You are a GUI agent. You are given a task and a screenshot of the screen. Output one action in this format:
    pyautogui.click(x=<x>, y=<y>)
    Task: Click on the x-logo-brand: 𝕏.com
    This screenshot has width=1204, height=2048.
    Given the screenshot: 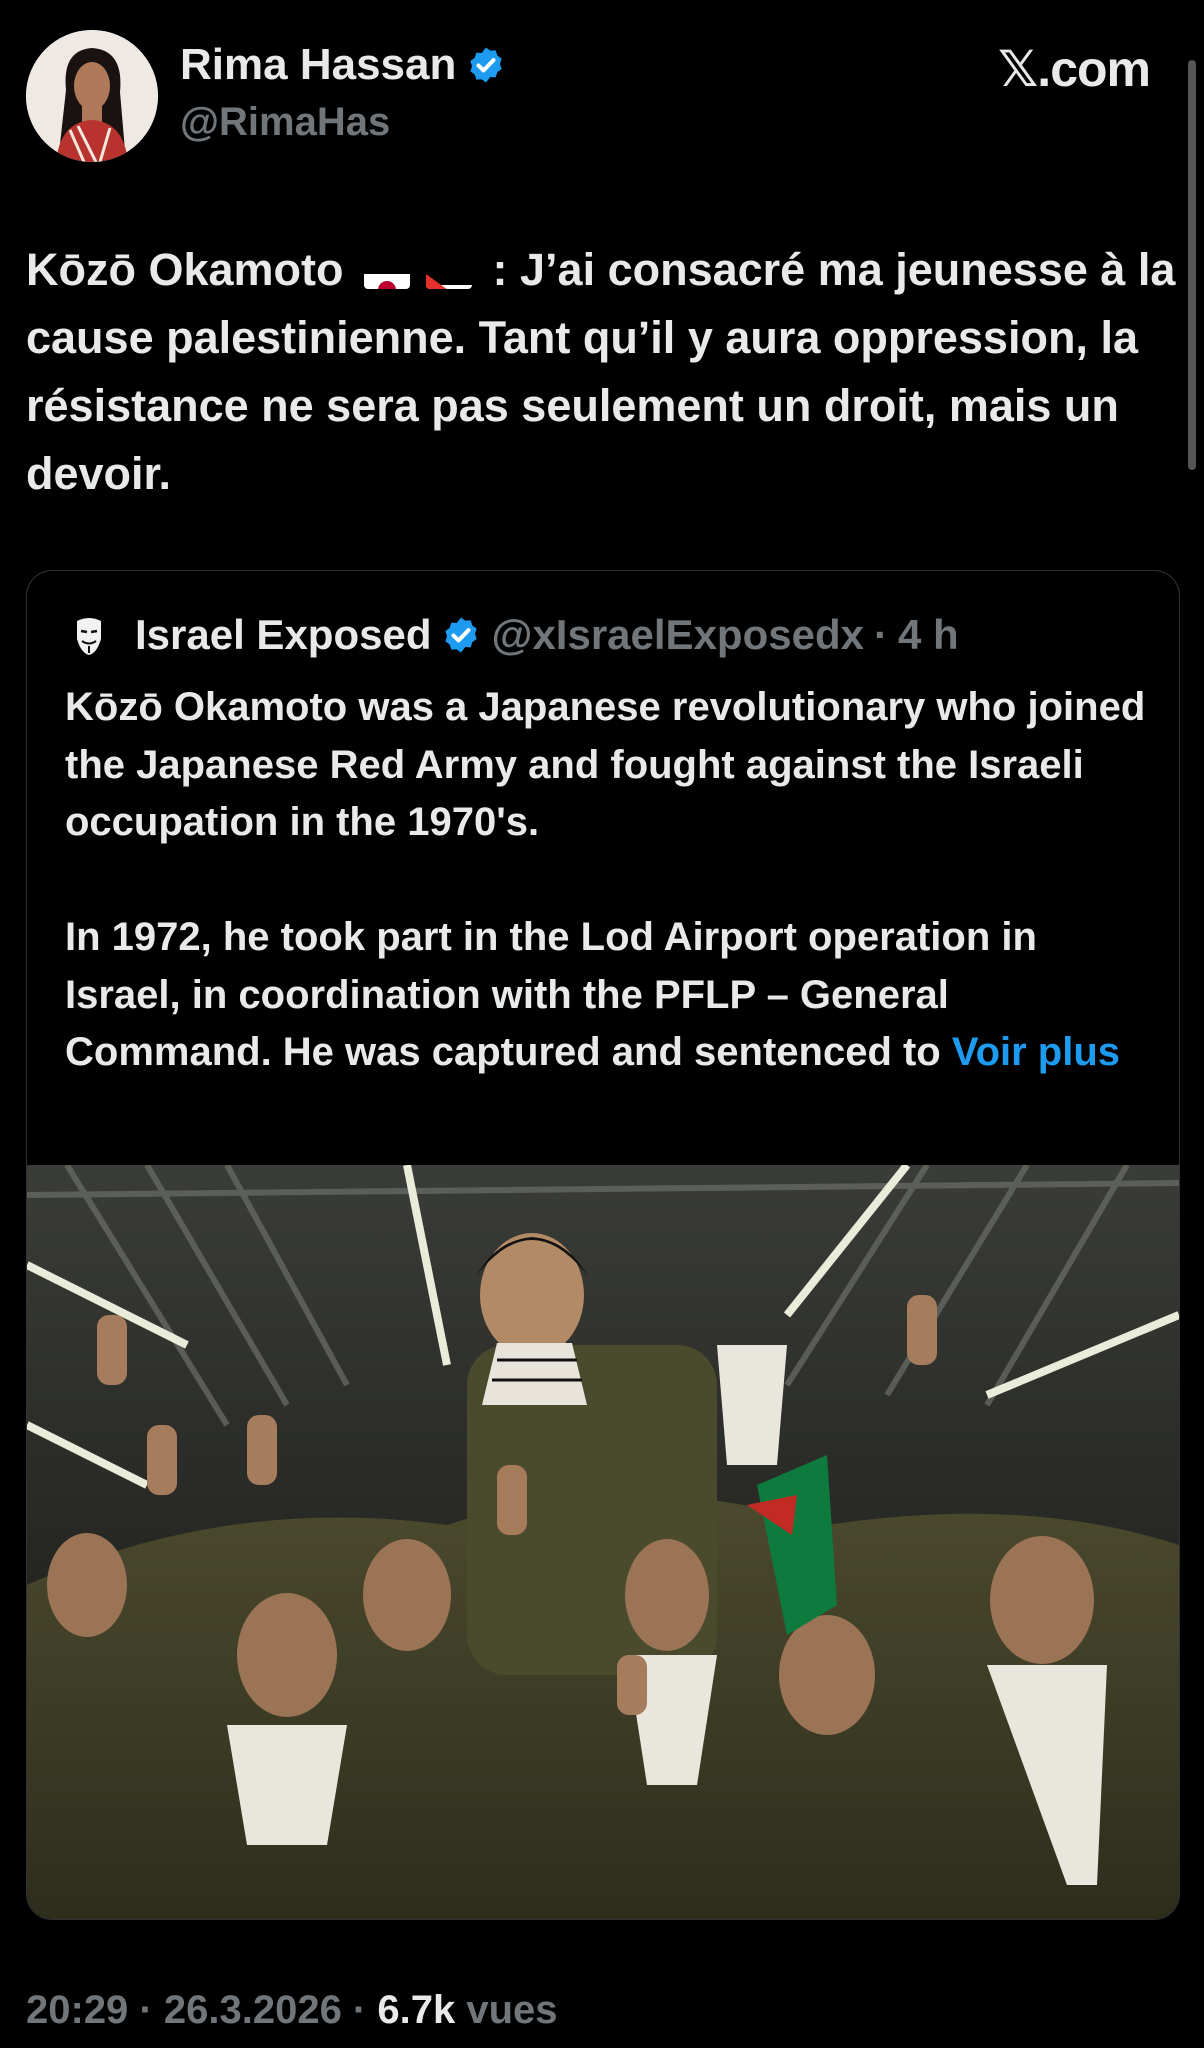 What is the action you would take?
    pyautogui.click(x=1074, y=69)
    